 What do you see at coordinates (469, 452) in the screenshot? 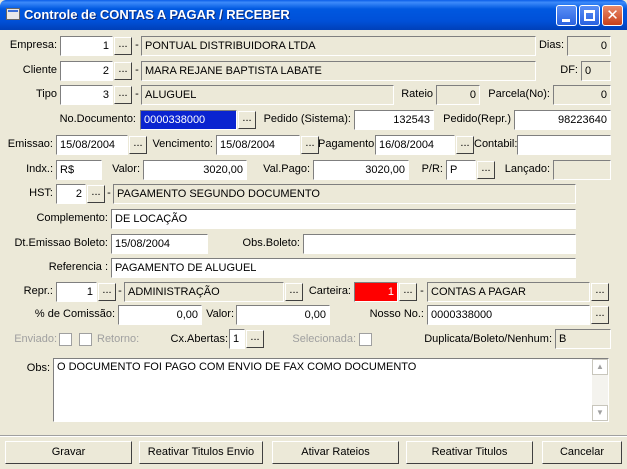
I see `reativar-titulos-button: Reativar Titulos` at bounding box center [469, 452].